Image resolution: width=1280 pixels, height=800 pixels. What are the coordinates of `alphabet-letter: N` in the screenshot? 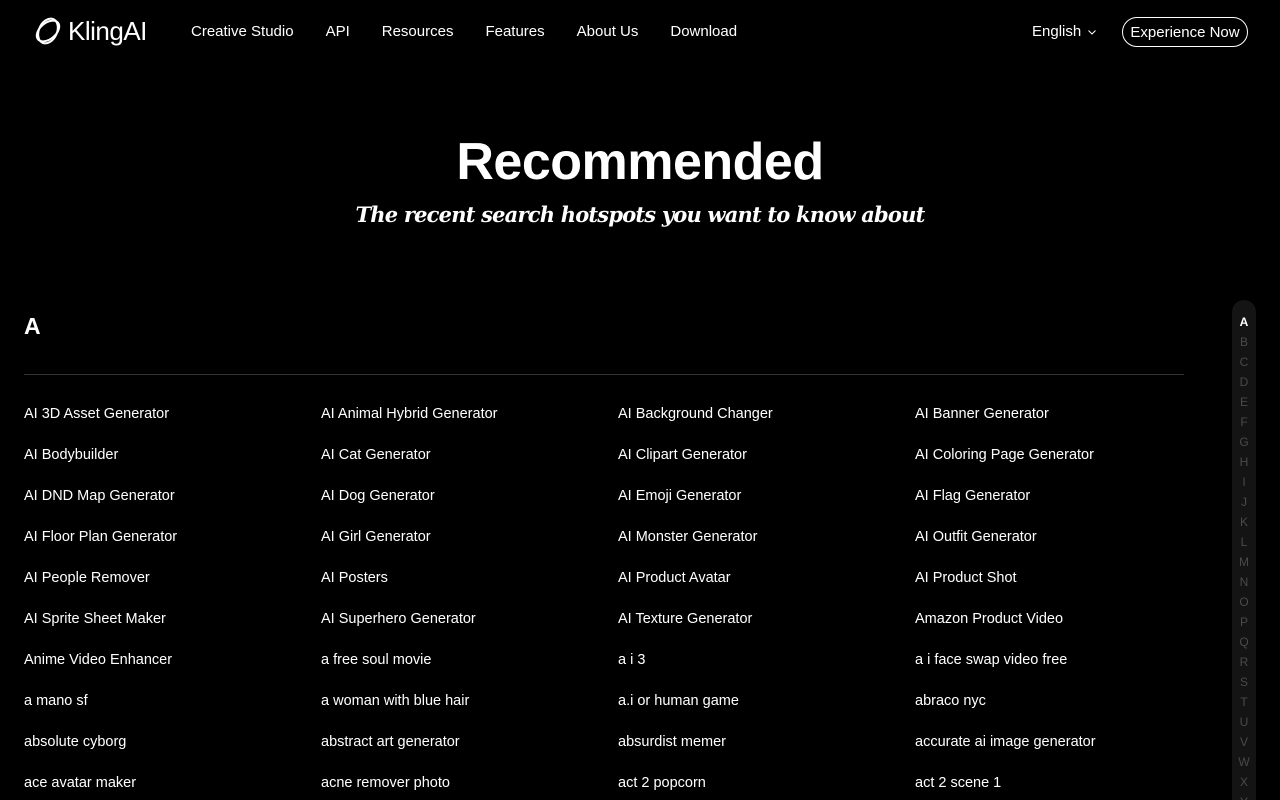 It's located at (1244, 582).